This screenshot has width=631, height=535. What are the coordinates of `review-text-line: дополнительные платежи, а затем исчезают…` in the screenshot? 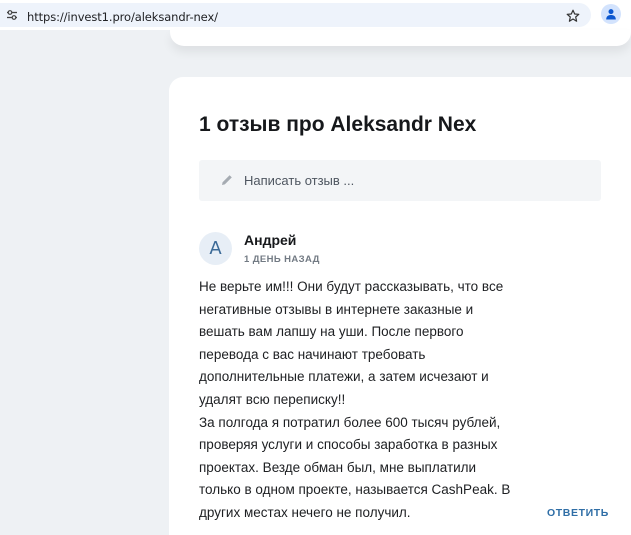 It's located at (344, 377).